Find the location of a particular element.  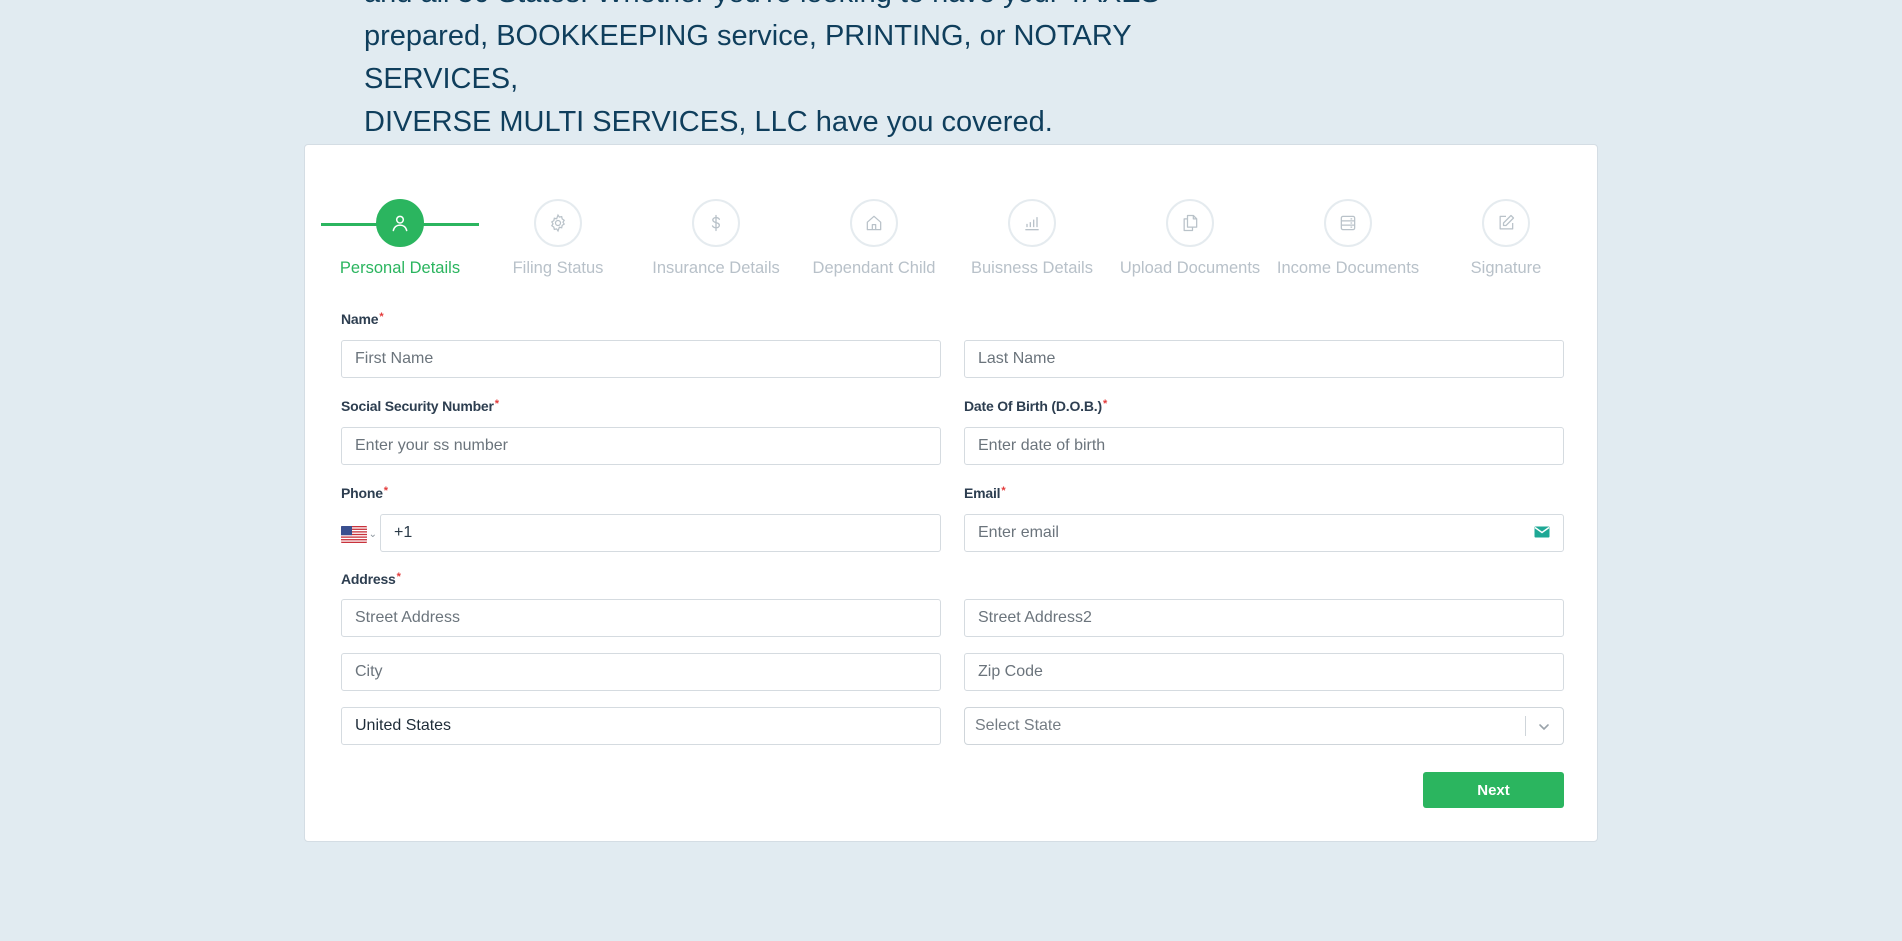

bar-chart-icon is located at coordinates (1032, 224).